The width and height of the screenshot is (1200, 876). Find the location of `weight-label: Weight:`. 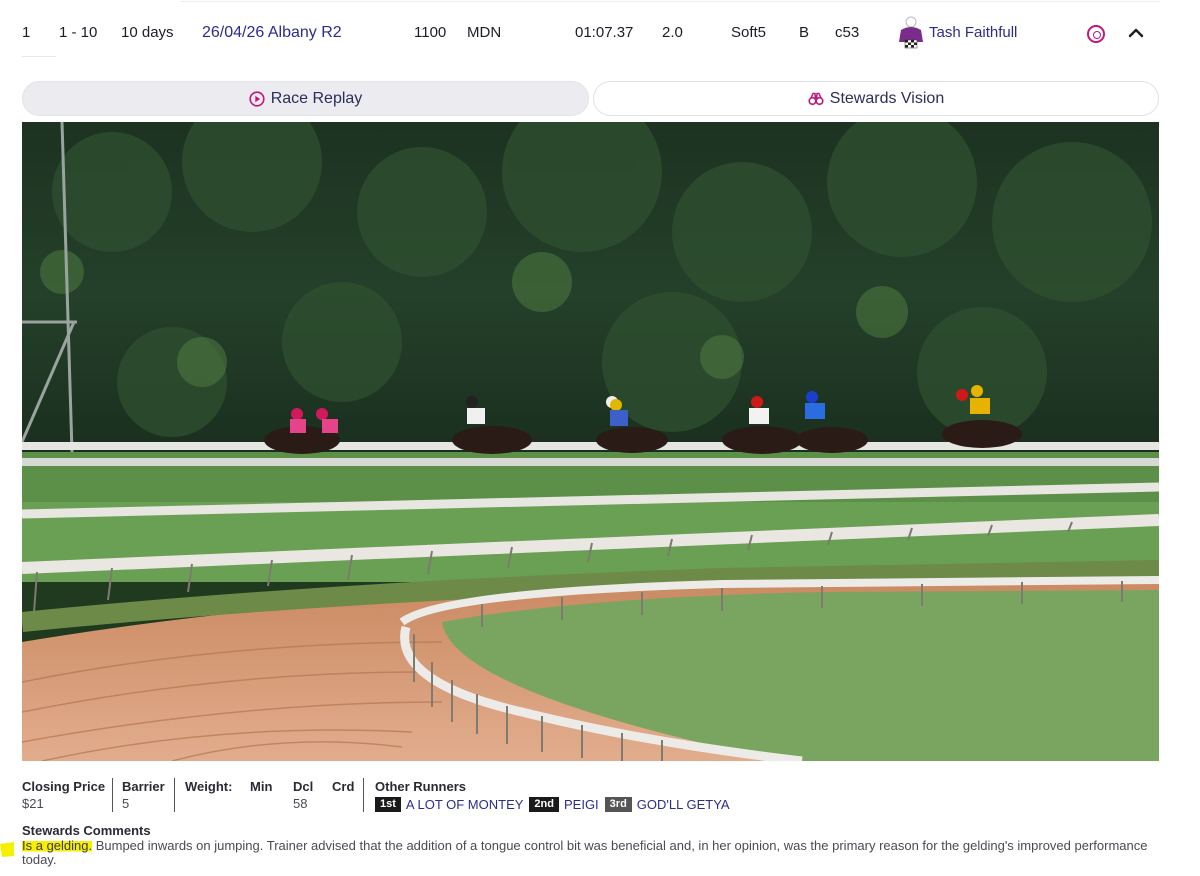

weight-label: Weight: is located at coordinates (209, 786).